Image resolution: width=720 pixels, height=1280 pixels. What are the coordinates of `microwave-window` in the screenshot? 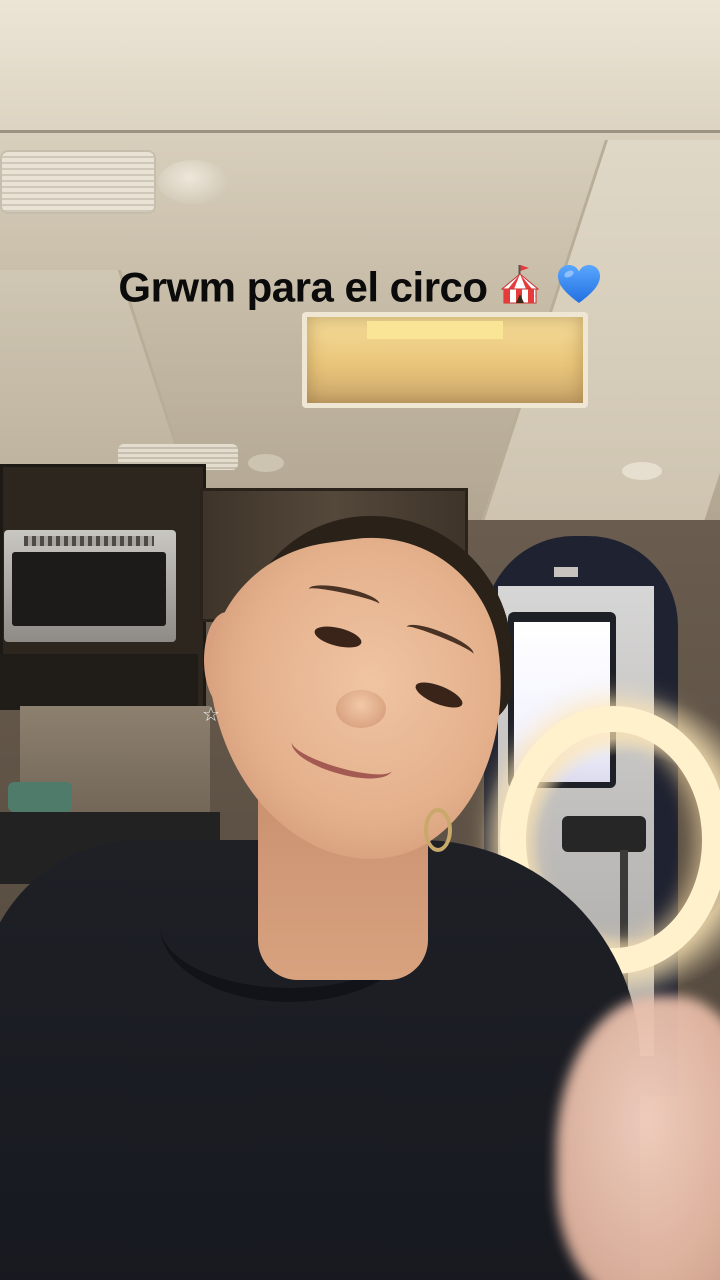 It's located at (89, 589).